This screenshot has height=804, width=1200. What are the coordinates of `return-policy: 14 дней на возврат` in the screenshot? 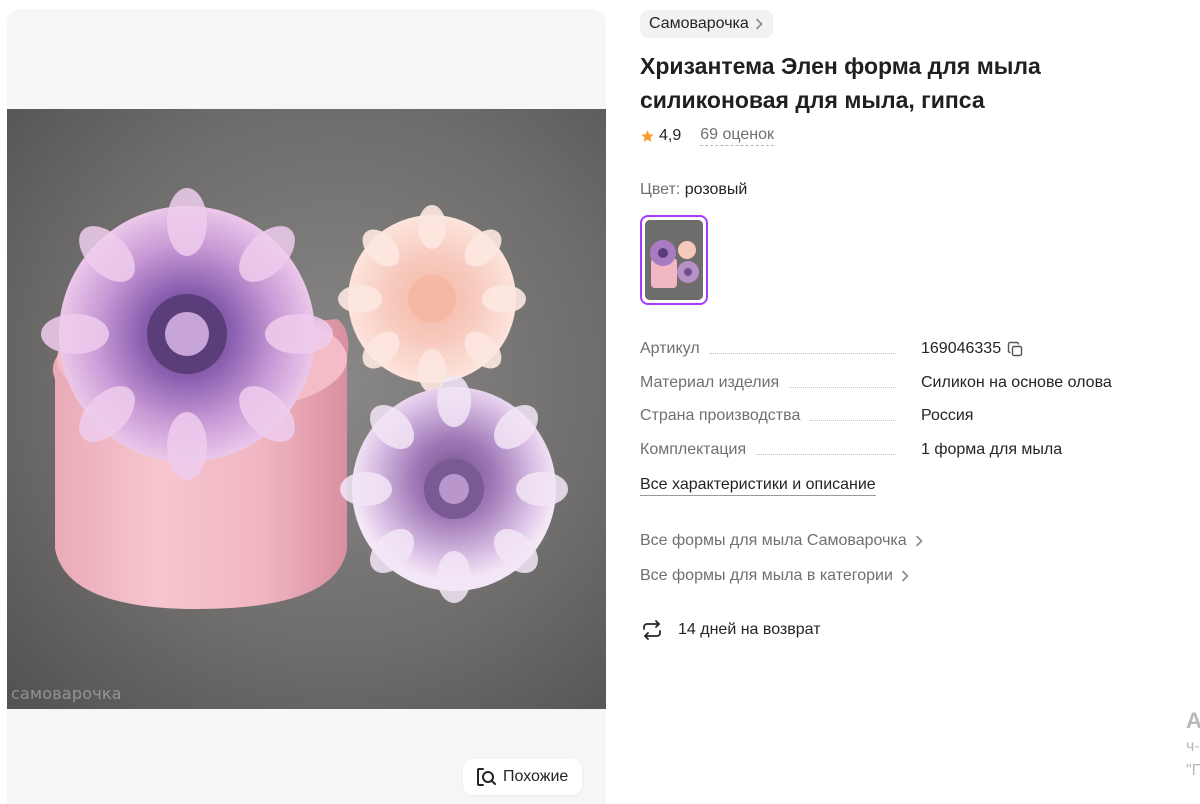 It's located at (730, 630).